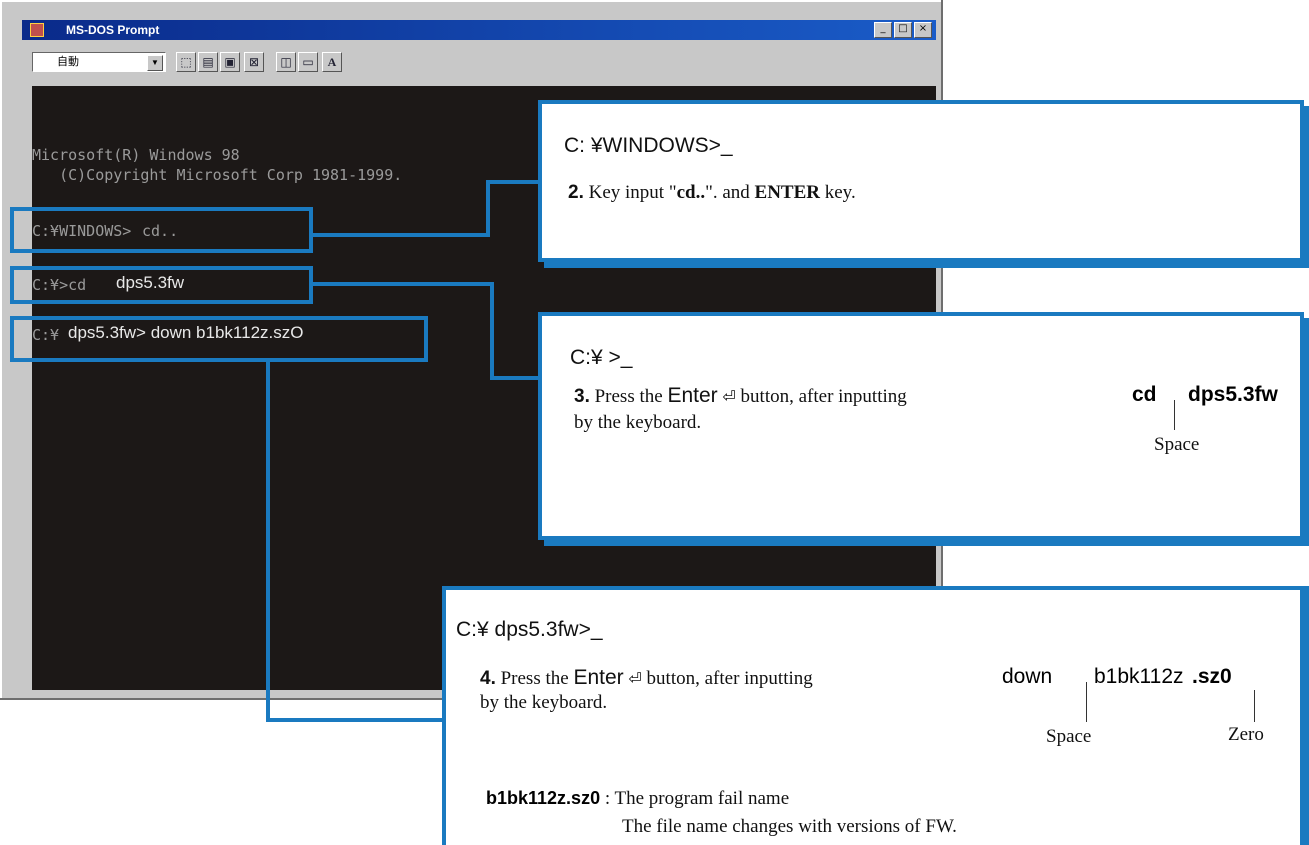 The height and width of the screenshot is (845, 1309). What do you see at coordinates (136, 155) in the screenshot?
I see `console-line-version: Microsoft(R) Windows 98` at bounding box center [136, 155].